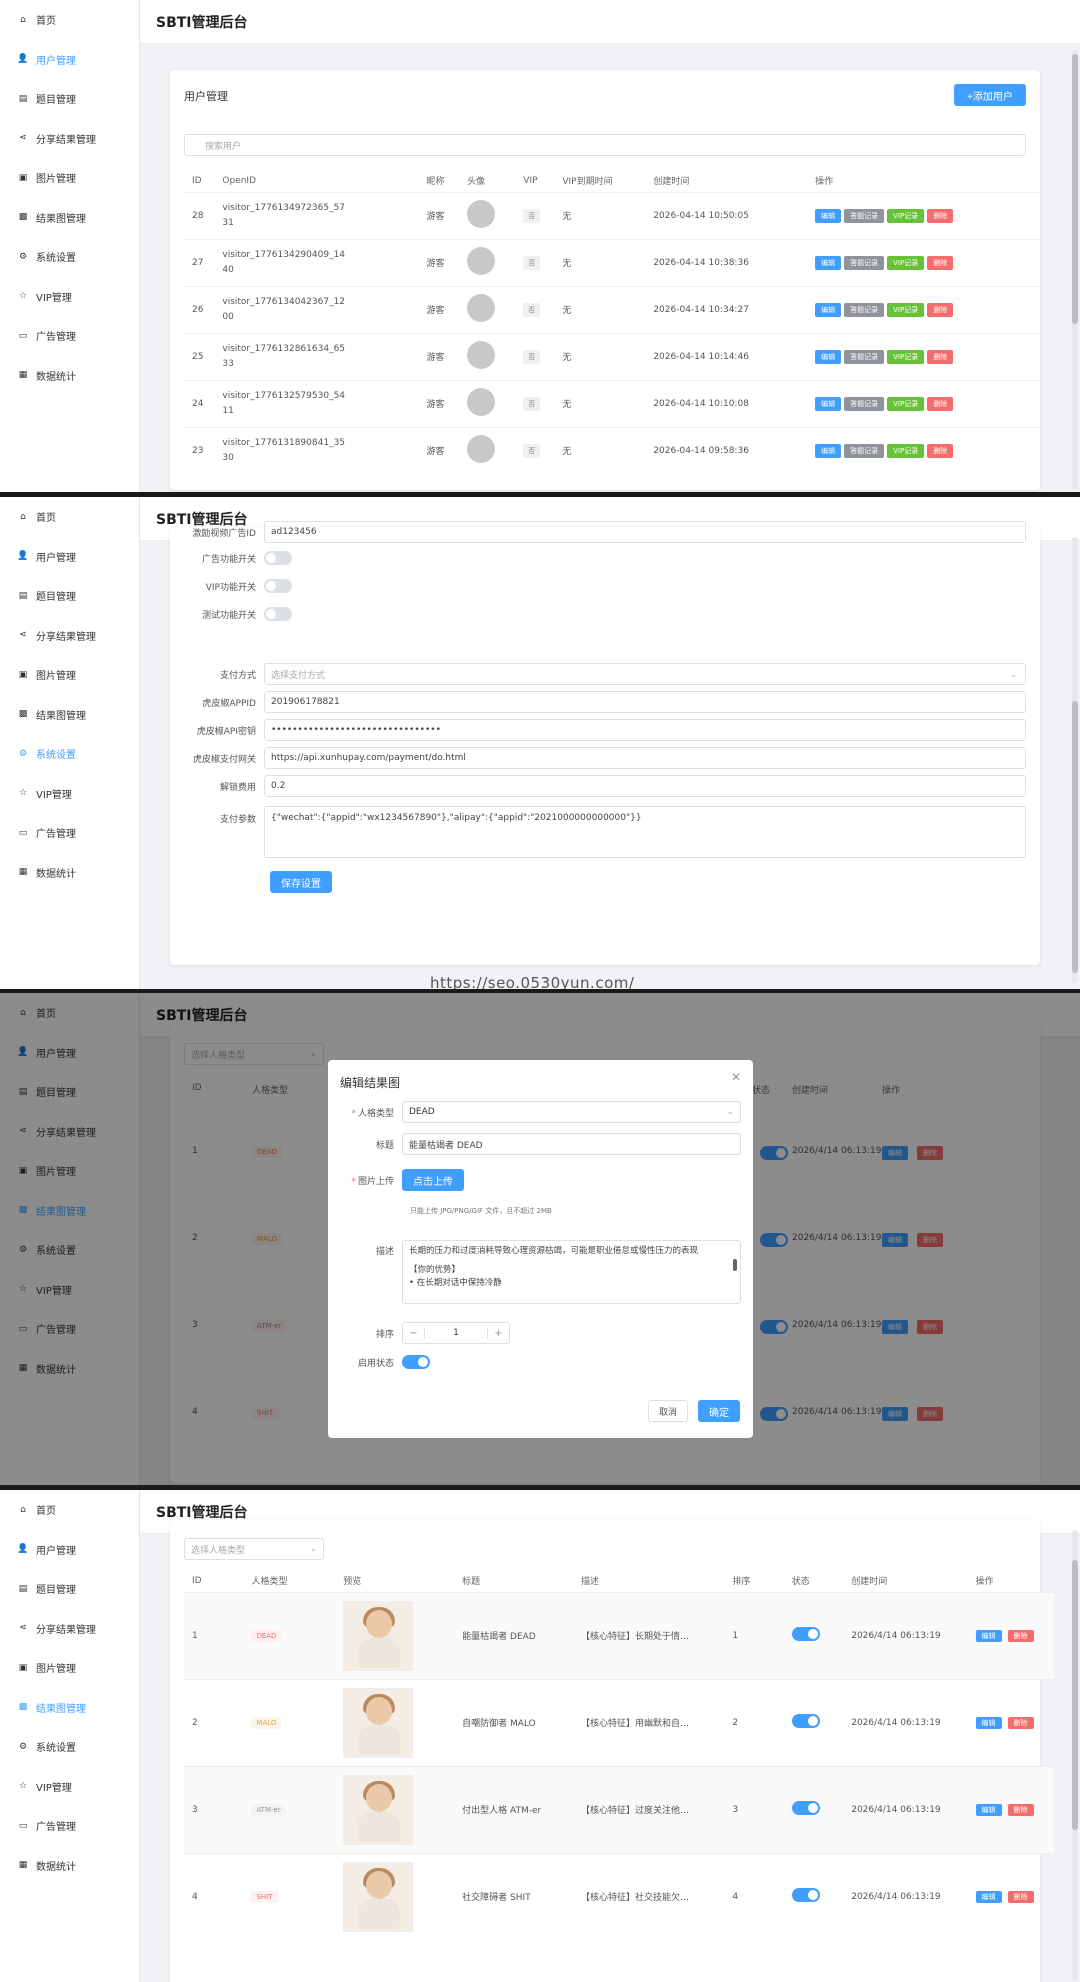  I want to click on search-input: 搜索用户, so click(605, 145).